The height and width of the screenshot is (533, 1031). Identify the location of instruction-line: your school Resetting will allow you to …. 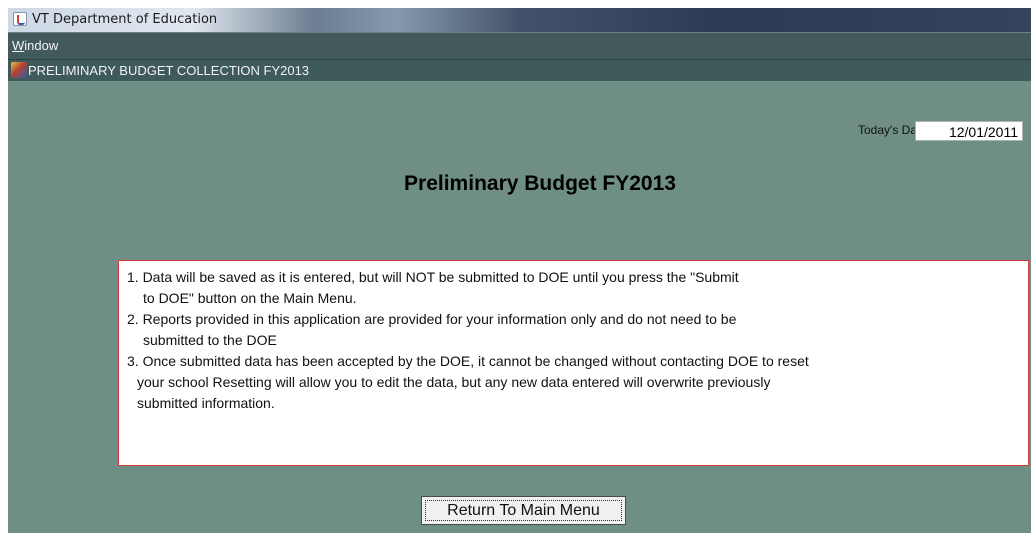
(454, 382).